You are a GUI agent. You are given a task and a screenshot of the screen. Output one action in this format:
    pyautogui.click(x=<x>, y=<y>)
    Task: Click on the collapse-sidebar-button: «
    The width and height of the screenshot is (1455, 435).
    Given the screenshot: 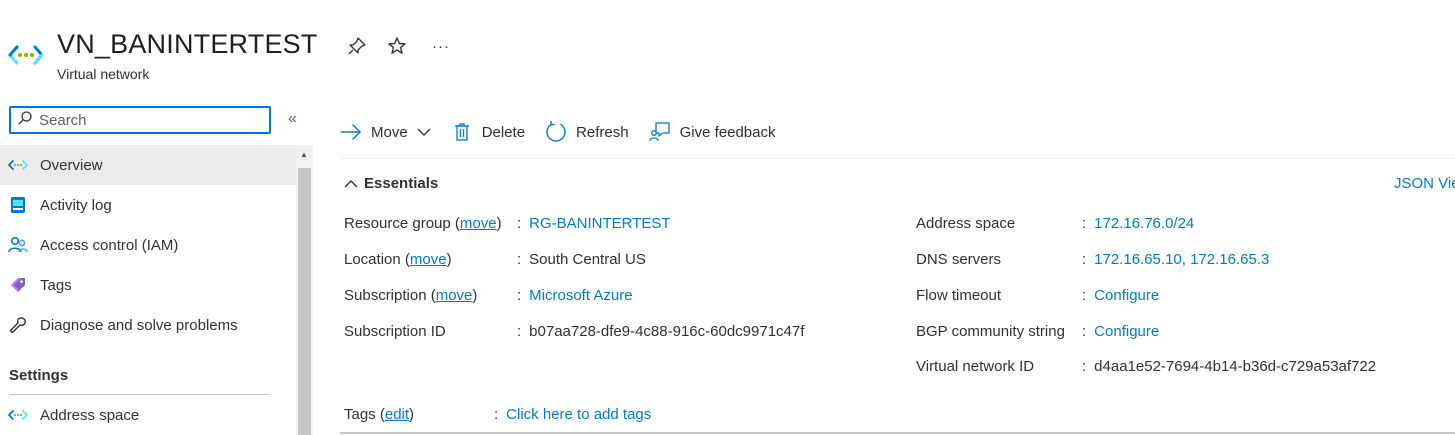 What is the action you would take?
    pyautogui.click(x=292, y=119)
    